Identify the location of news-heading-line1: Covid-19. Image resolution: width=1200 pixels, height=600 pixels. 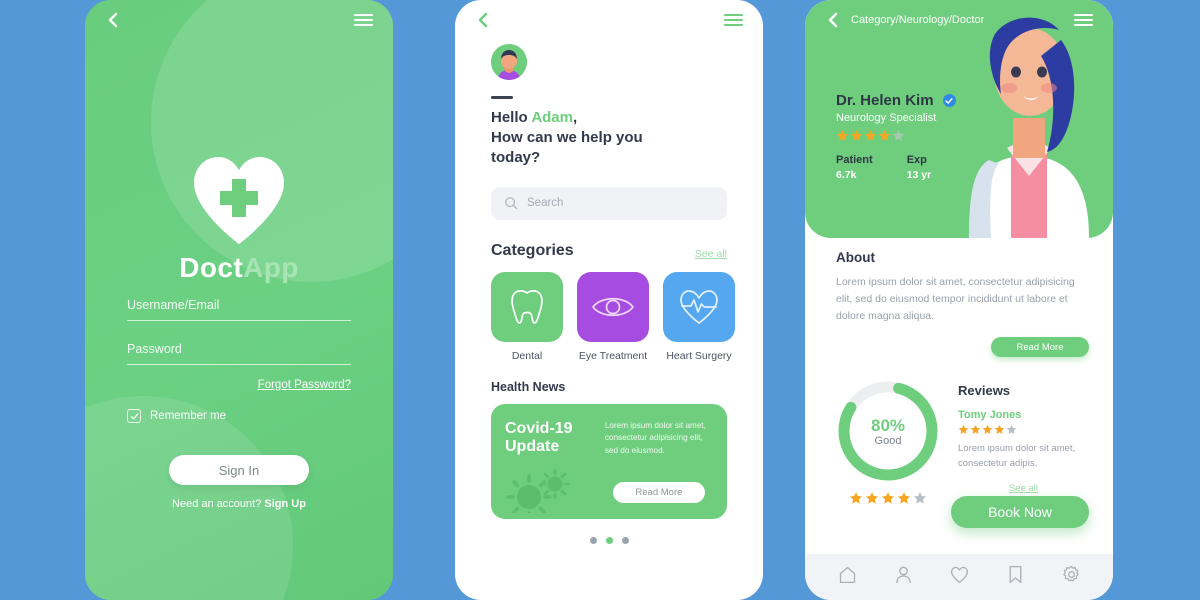
(539, 428).